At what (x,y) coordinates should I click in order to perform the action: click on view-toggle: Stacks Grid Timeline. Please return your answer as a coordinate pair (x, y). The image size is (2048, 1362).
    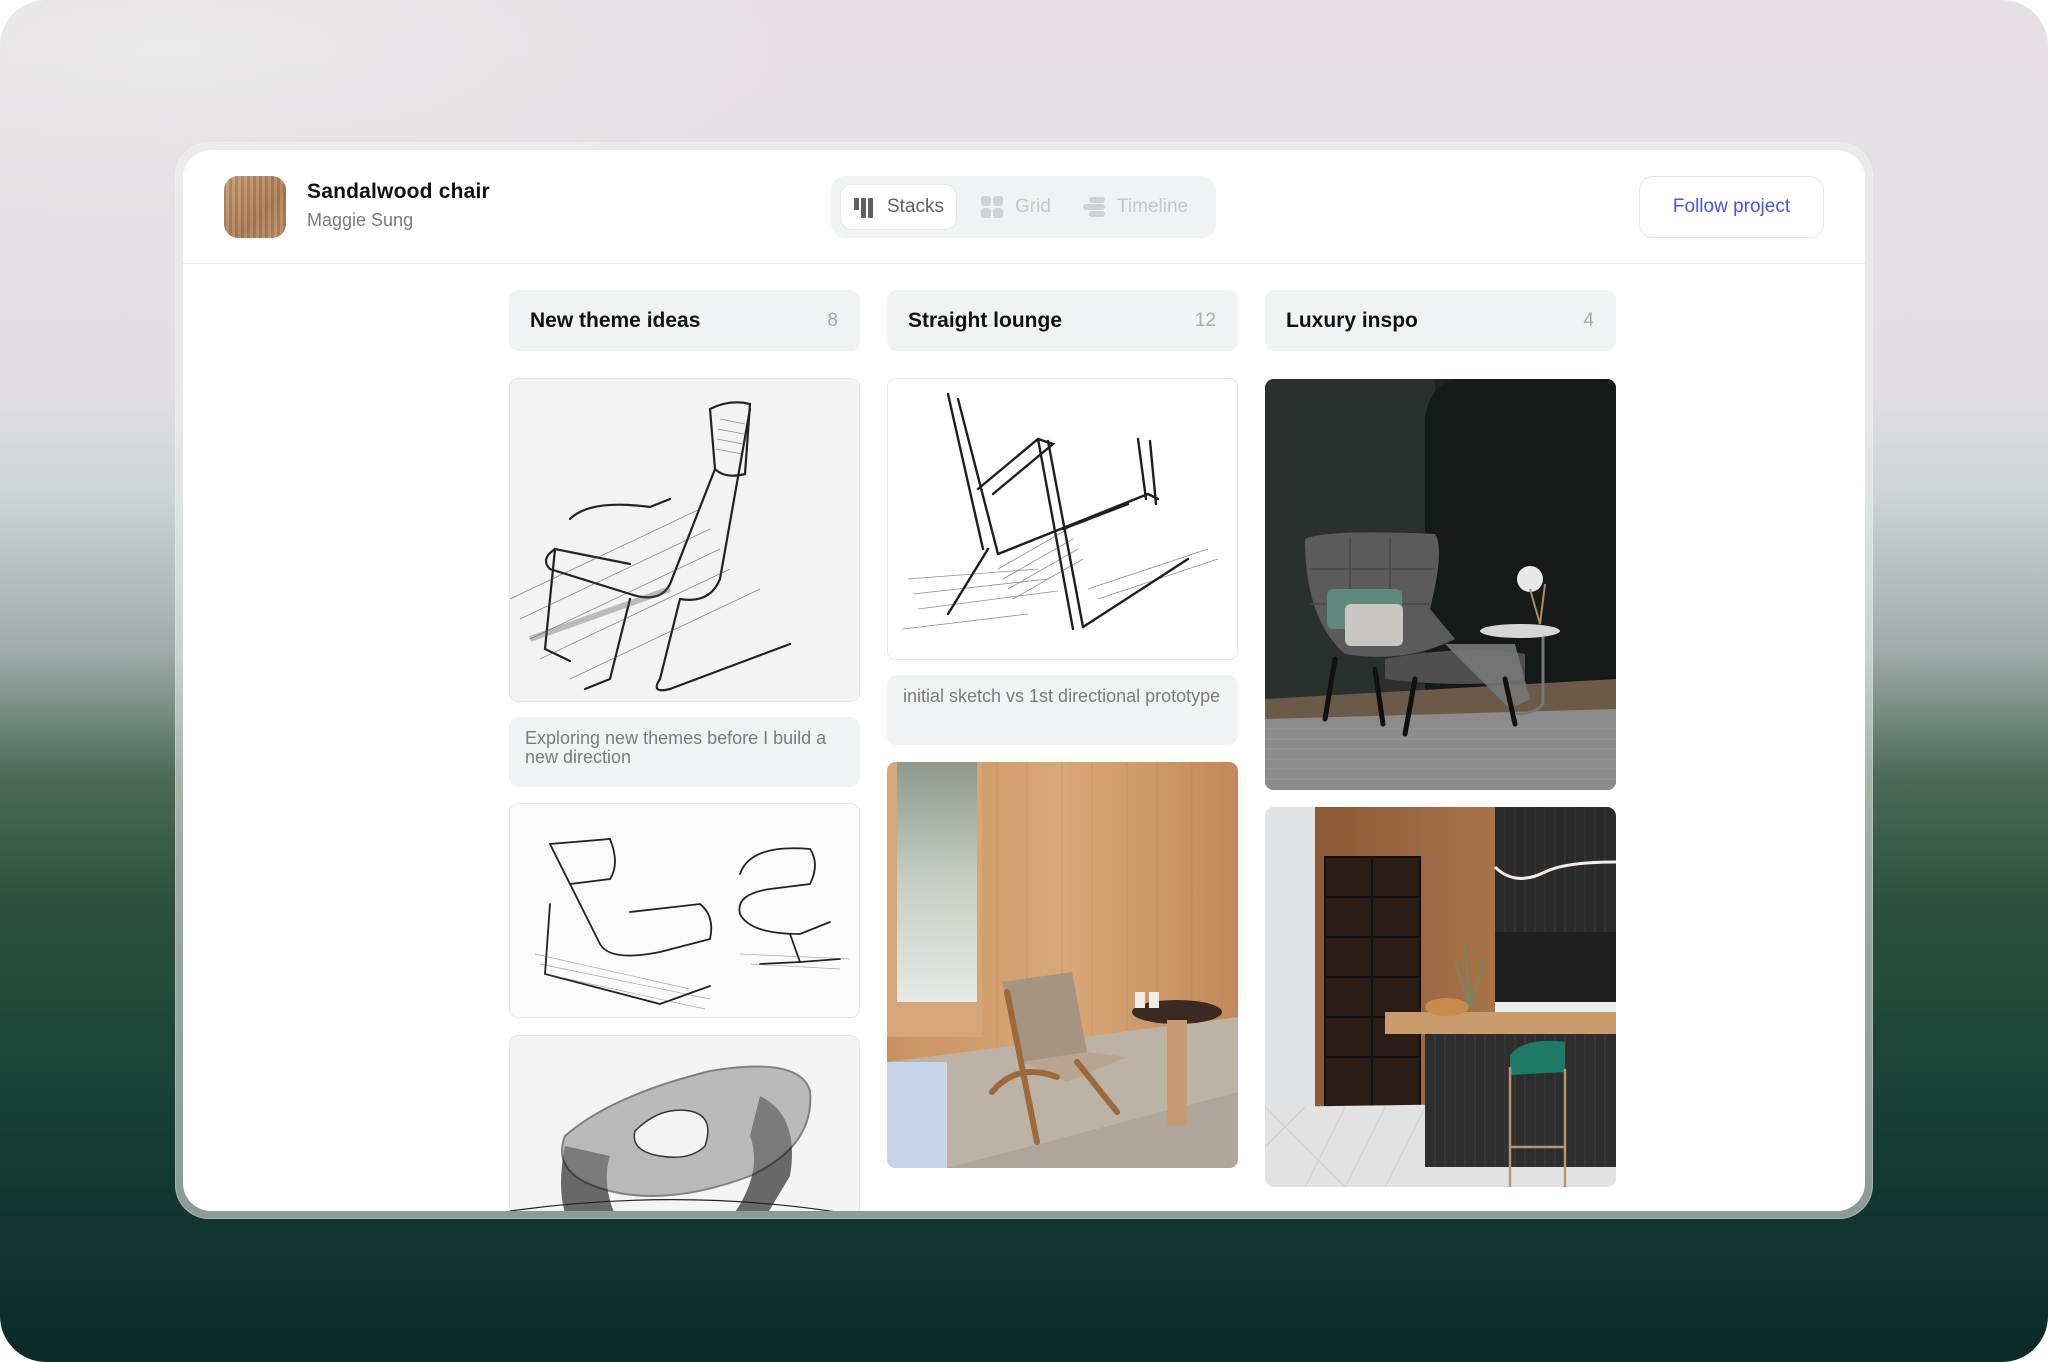
    Looking at the image, I should click on (1023, 207).